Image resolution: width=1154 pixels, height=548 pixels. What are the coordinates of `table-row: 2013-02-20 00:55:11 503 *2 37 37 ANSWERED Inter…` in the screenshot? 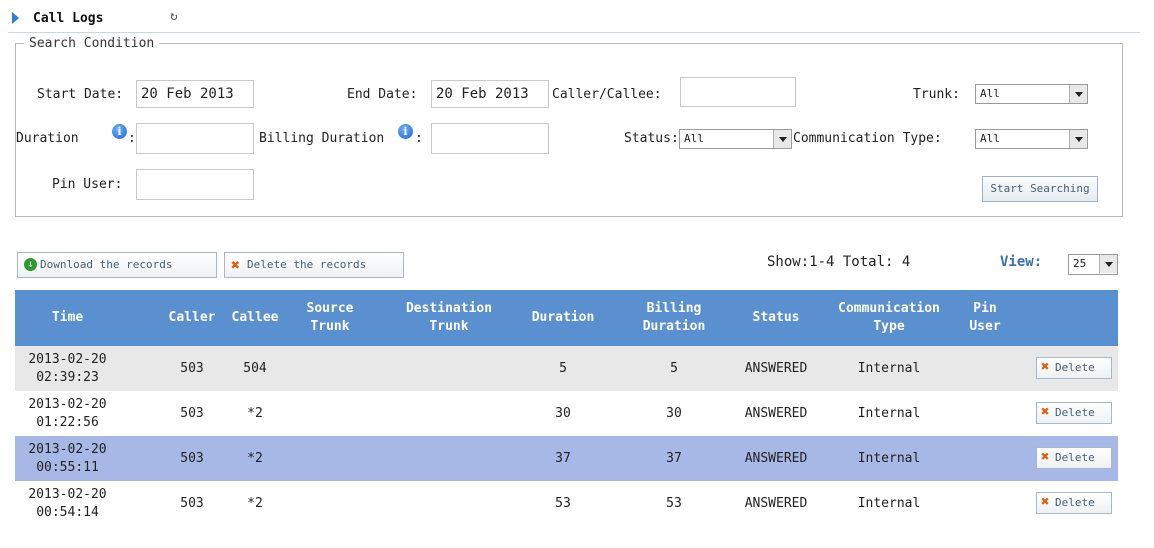 It's located at (566, 458).